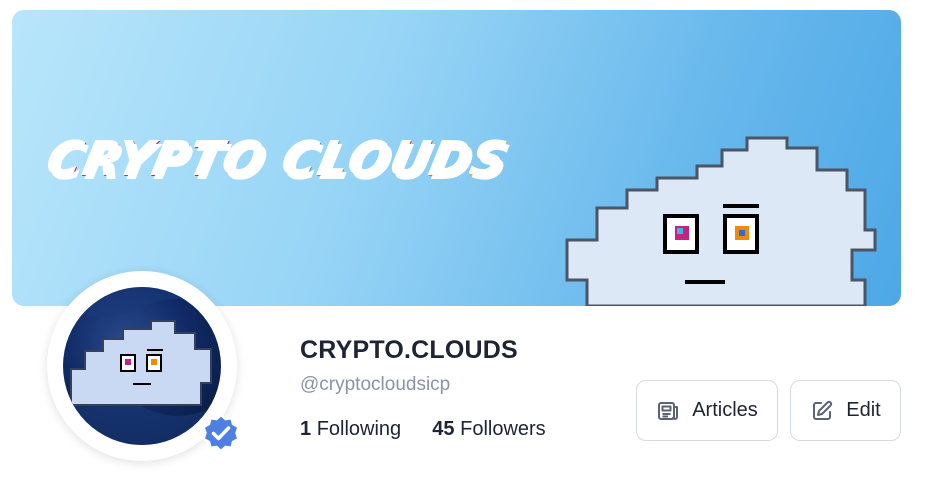 This screenshot has width=927, height=483. What do you see at coordinates (823, 410) in the screenshot?
I see `edit-icon` at bounding box center [823, 410].